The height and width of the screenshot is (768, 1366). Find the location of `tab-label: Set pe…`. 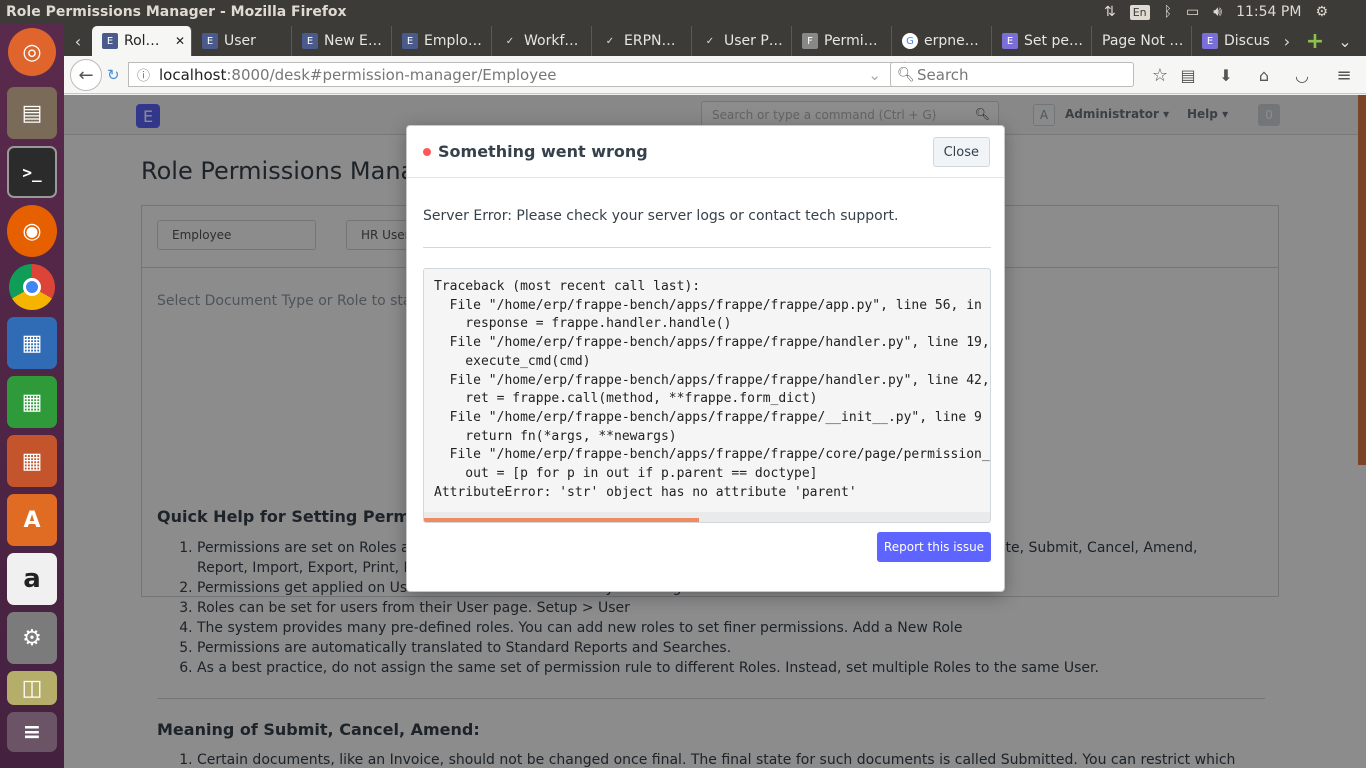

tab-label: Set pe… is located at coordinates (1053, 41).